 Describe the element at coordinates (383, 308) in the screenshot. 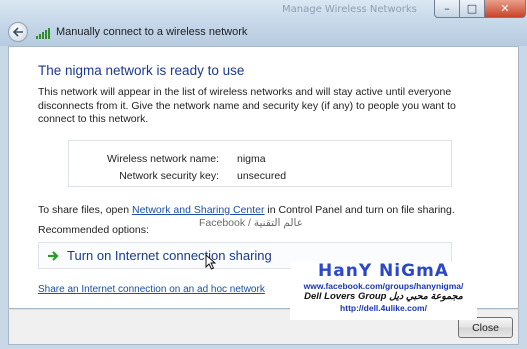

I see `watermark-url: http://dell.4ulike.com/` at that location.